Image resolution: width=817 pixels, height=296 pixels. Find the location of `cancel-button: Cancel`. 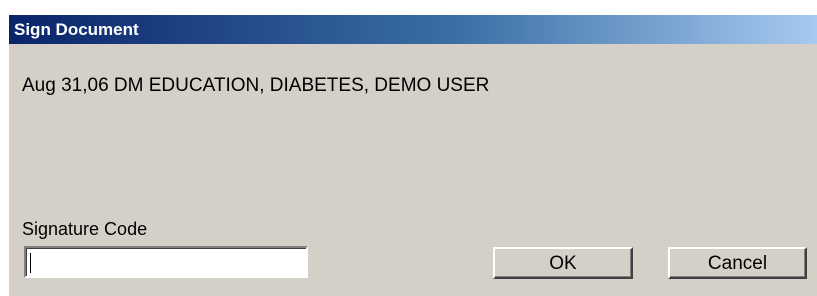

cancel-button: Cancel is located at coordinates (737, 263).